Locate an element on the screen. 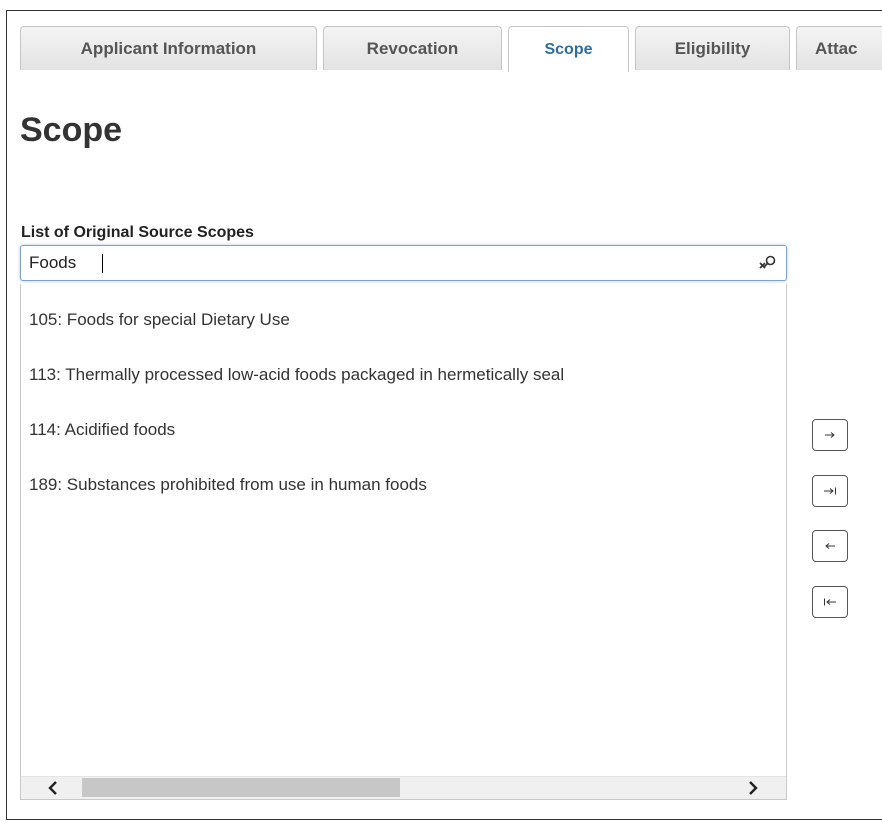  tab-attachments: Attac is located at coordinates (839, 48).